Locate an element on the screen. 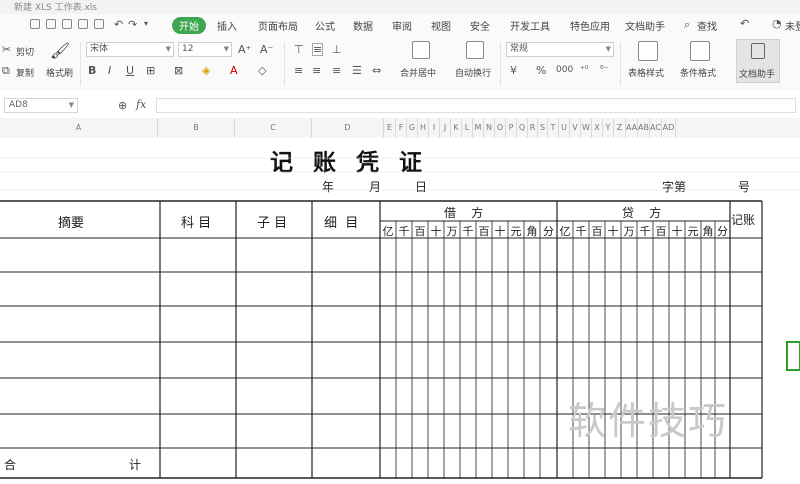 The image size is (800, 484). align-top-icon: ⊤ is located at coordinates (299, 49).